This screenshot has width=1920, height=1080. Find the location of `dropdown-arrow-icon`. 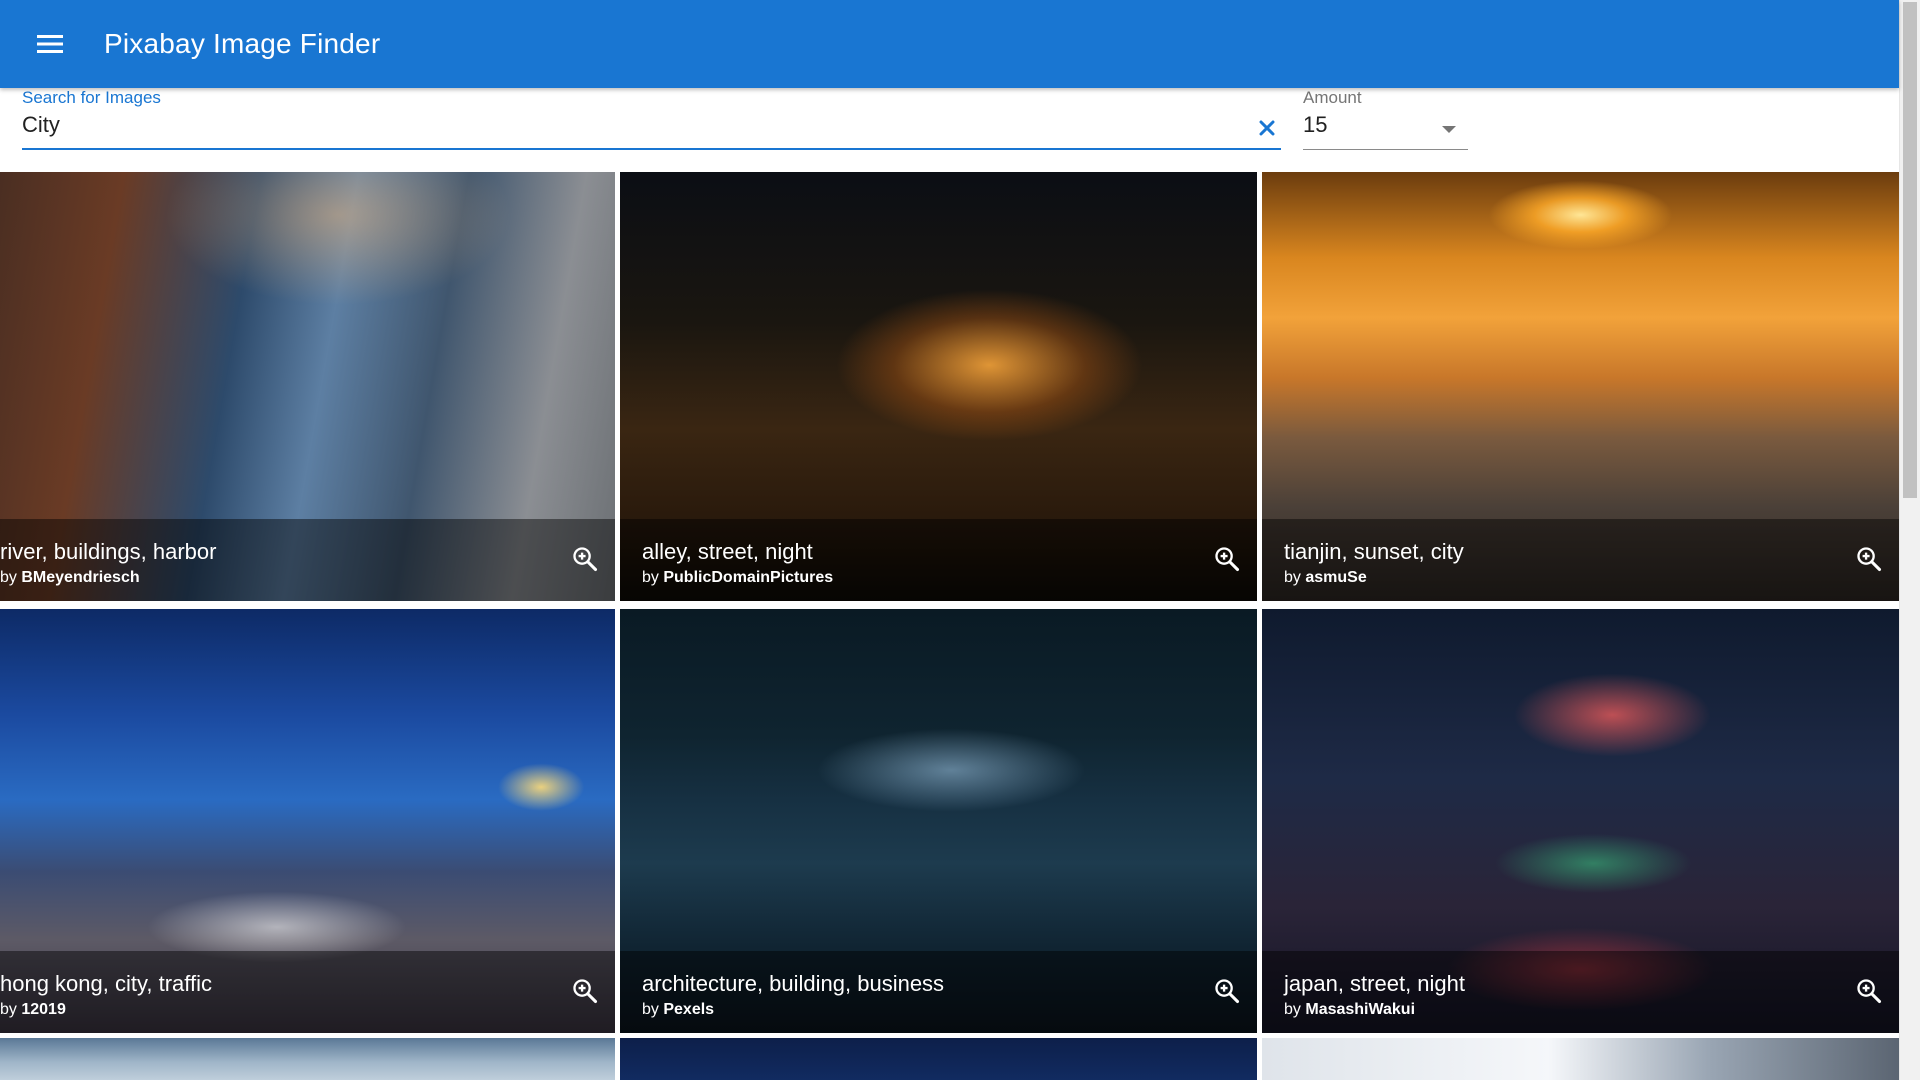

dropdown-arrow-icon is located at coordinates (1449, 129).